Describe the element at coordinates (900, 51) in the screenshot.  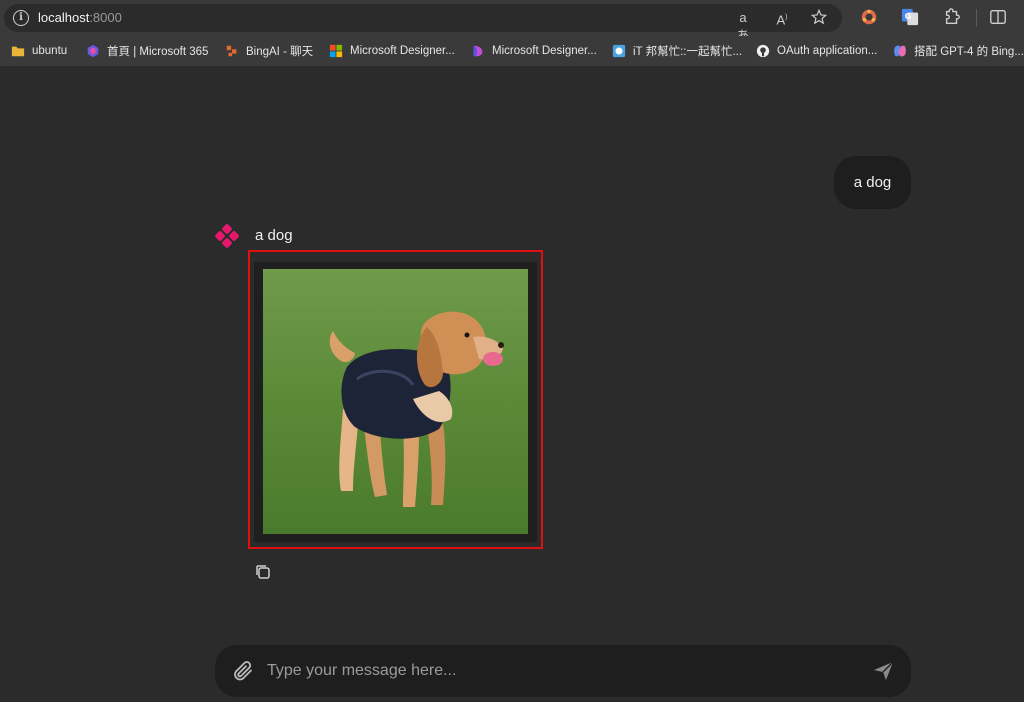
I see `copilot-icon` at that location.